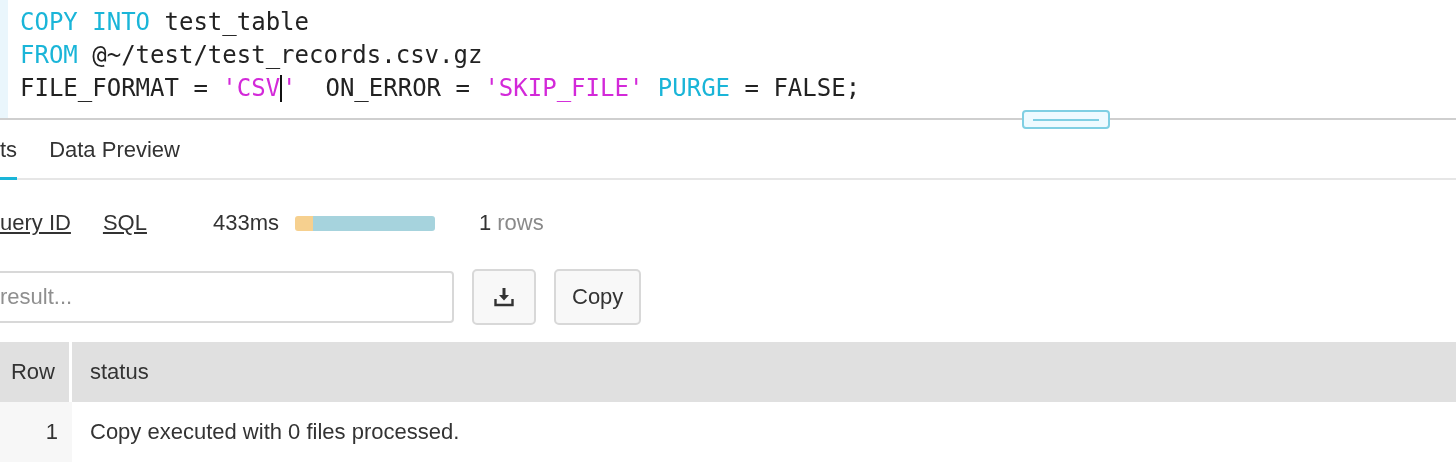 Image resolution: width=1456 pixels, height=470 pixels. I want to click on code-line: FROM @~/test/test_records.csv.gz, so click(251, 55).